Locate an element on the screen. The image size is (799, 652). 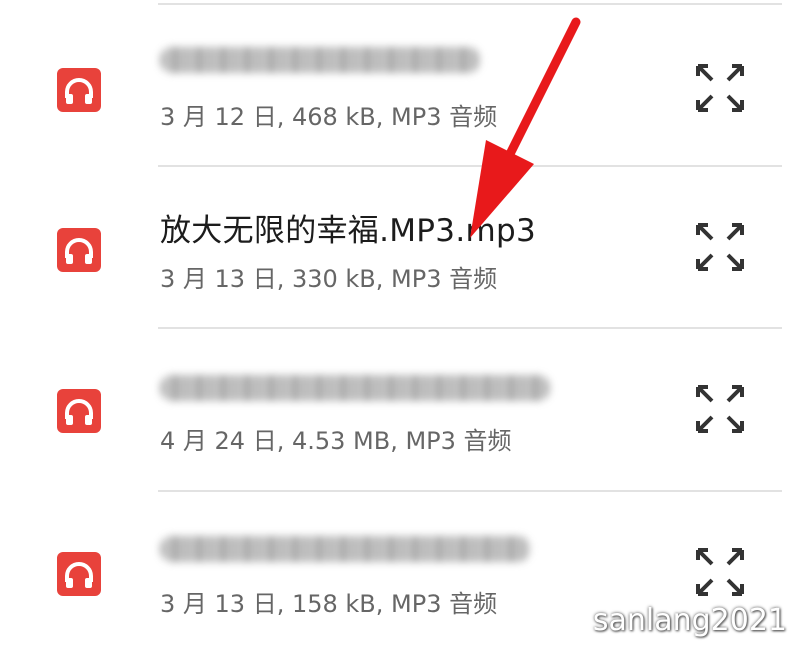
file-meta: 3 月 12 日, 468 kB, MP3 音频 is located at coordinates (329, 117).